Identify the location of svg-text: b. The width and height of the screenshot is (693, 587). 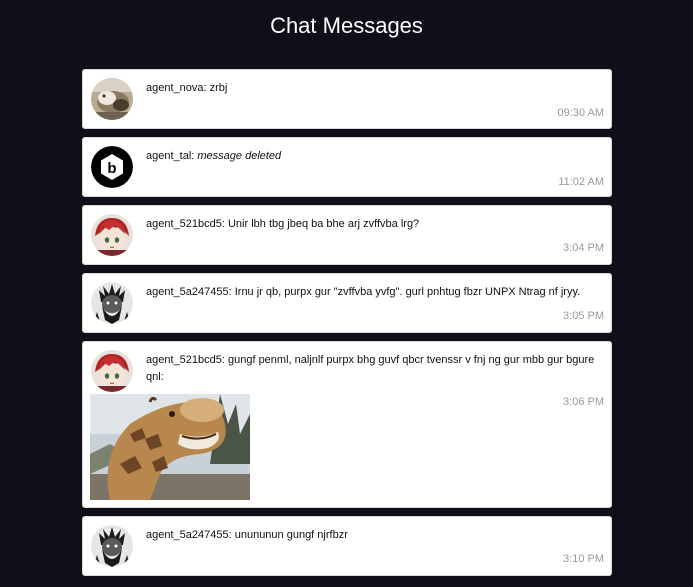
(111, 168).